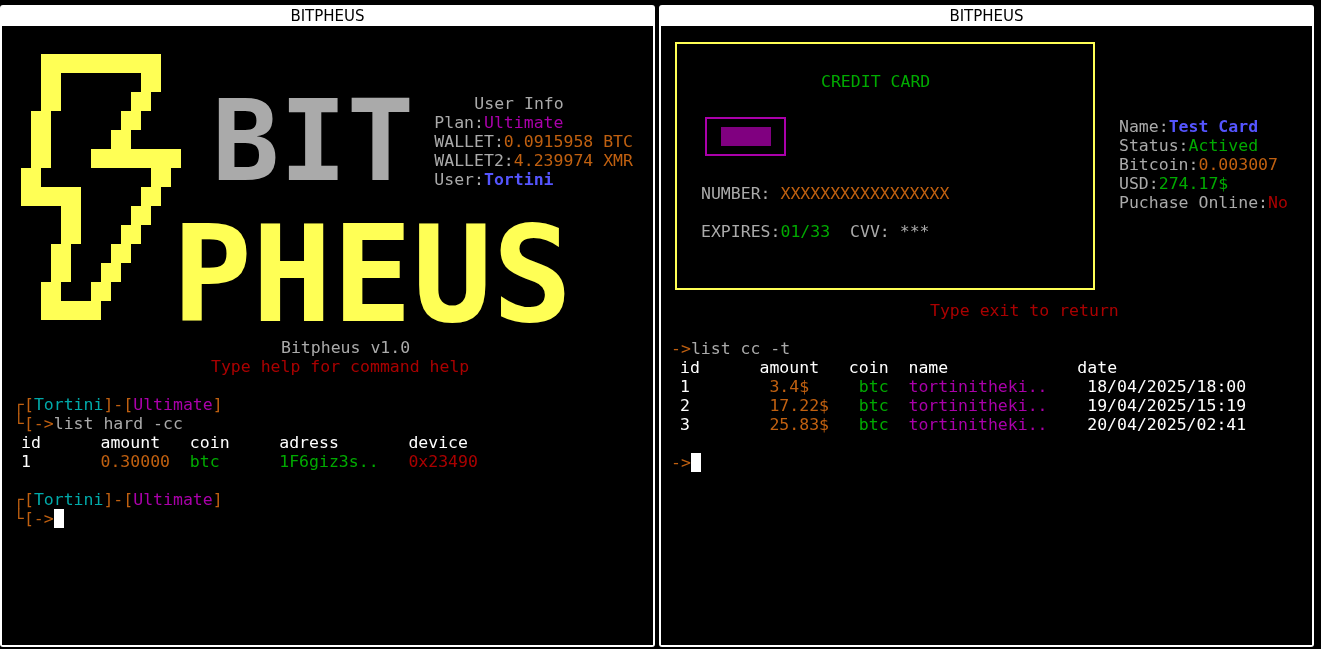 The height and width of the screenshot is (649, 1321). What do you see at coordinates (685, 424) in the screenshot?
I see `table-cell-text: 3` at bounding box center [685, 424].